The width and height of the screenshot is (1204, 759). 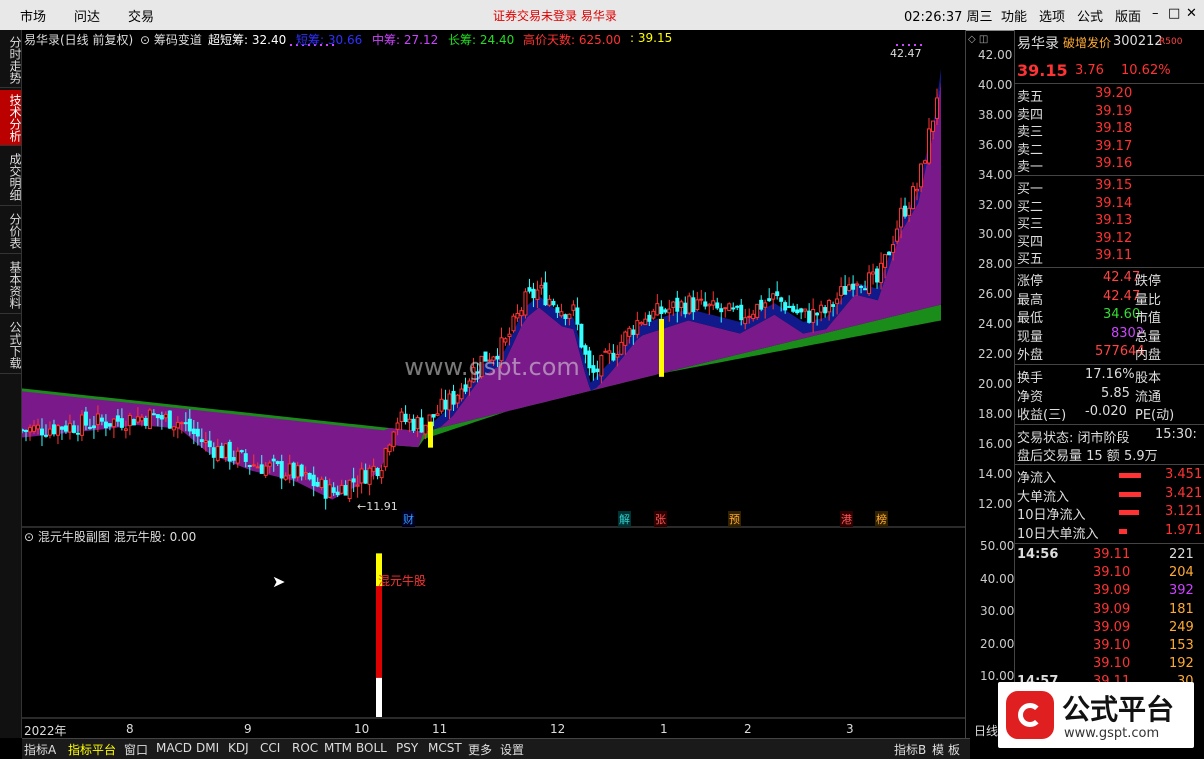 I want to click on ask-price: 39.18, so click(x=1113, y=128).